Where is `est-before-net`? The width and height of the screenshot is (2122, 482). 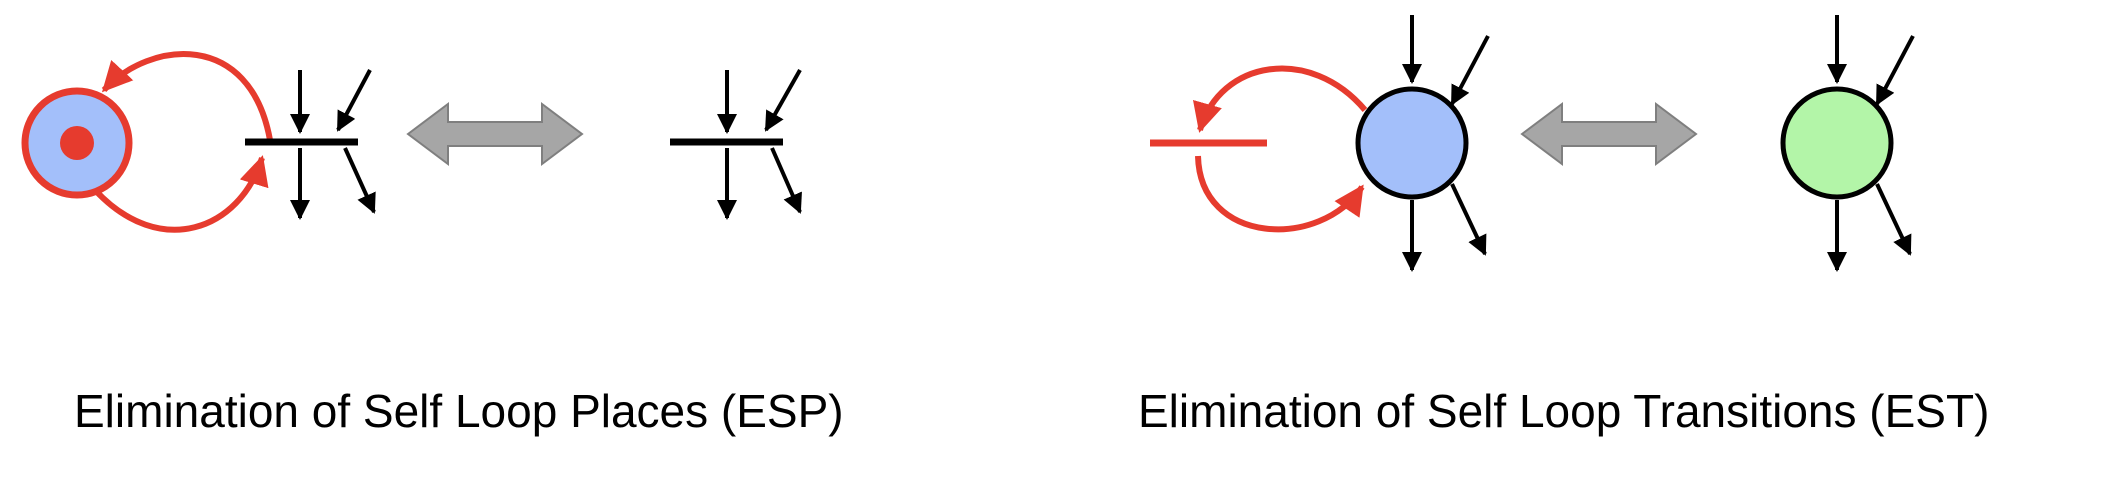
est-before-net is located at coordinates (1320, 143).